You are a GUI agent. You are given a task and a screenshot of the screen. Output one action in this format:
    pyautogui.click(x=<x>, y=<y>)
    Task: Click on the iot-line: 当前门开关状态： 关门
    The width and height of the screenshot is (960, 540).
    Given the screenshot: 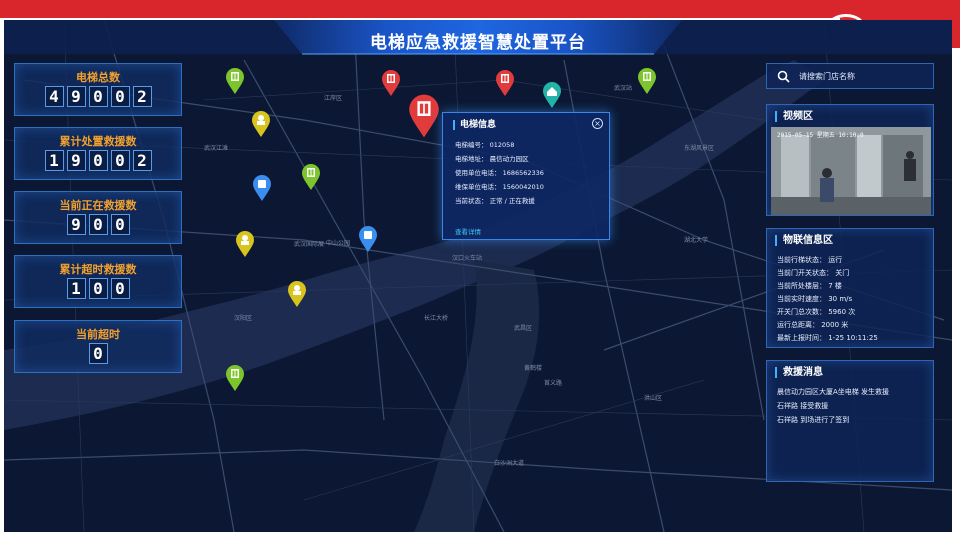 What is the action you would take?
    pyautogui.click(x=813, y=273)
    